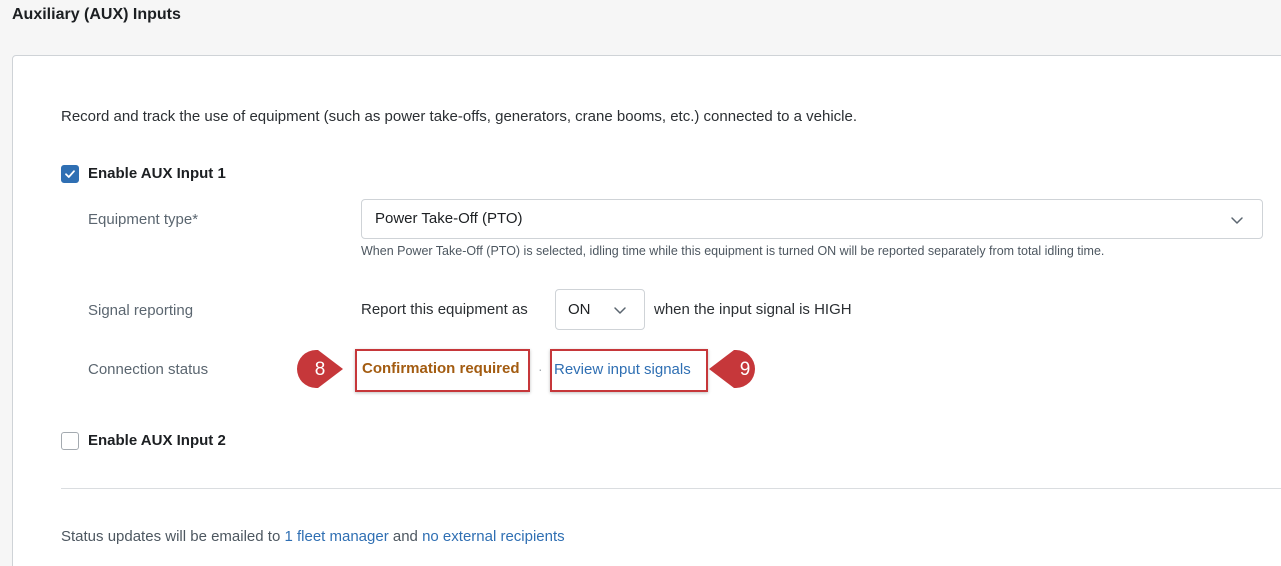  Describe the element at coordinates (141, 310) in the screenshot. I see `signal-reporting-label: Signal reporting` at that location.